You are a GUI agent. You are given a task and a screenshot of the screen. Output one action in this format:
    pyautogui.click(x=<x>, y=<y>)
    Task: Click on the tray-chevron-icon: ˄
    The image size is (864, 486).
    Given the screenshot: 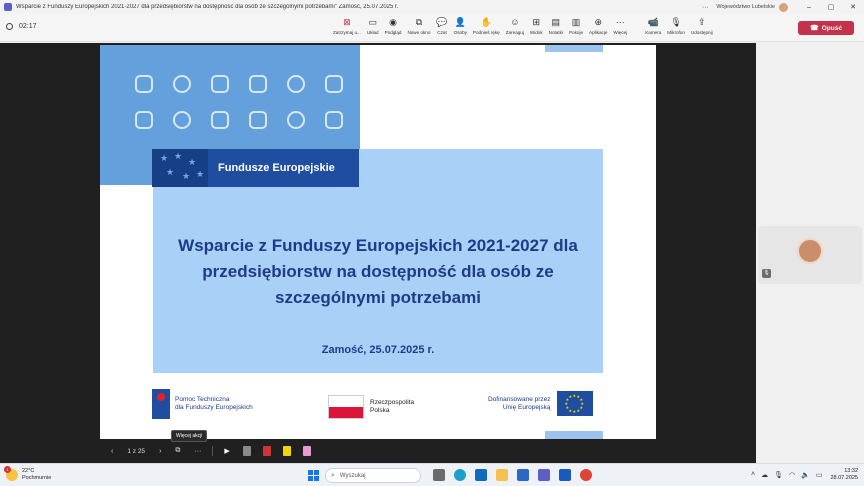 What is the action you would take?
    pyautogui.click(x=753, y=475)
    